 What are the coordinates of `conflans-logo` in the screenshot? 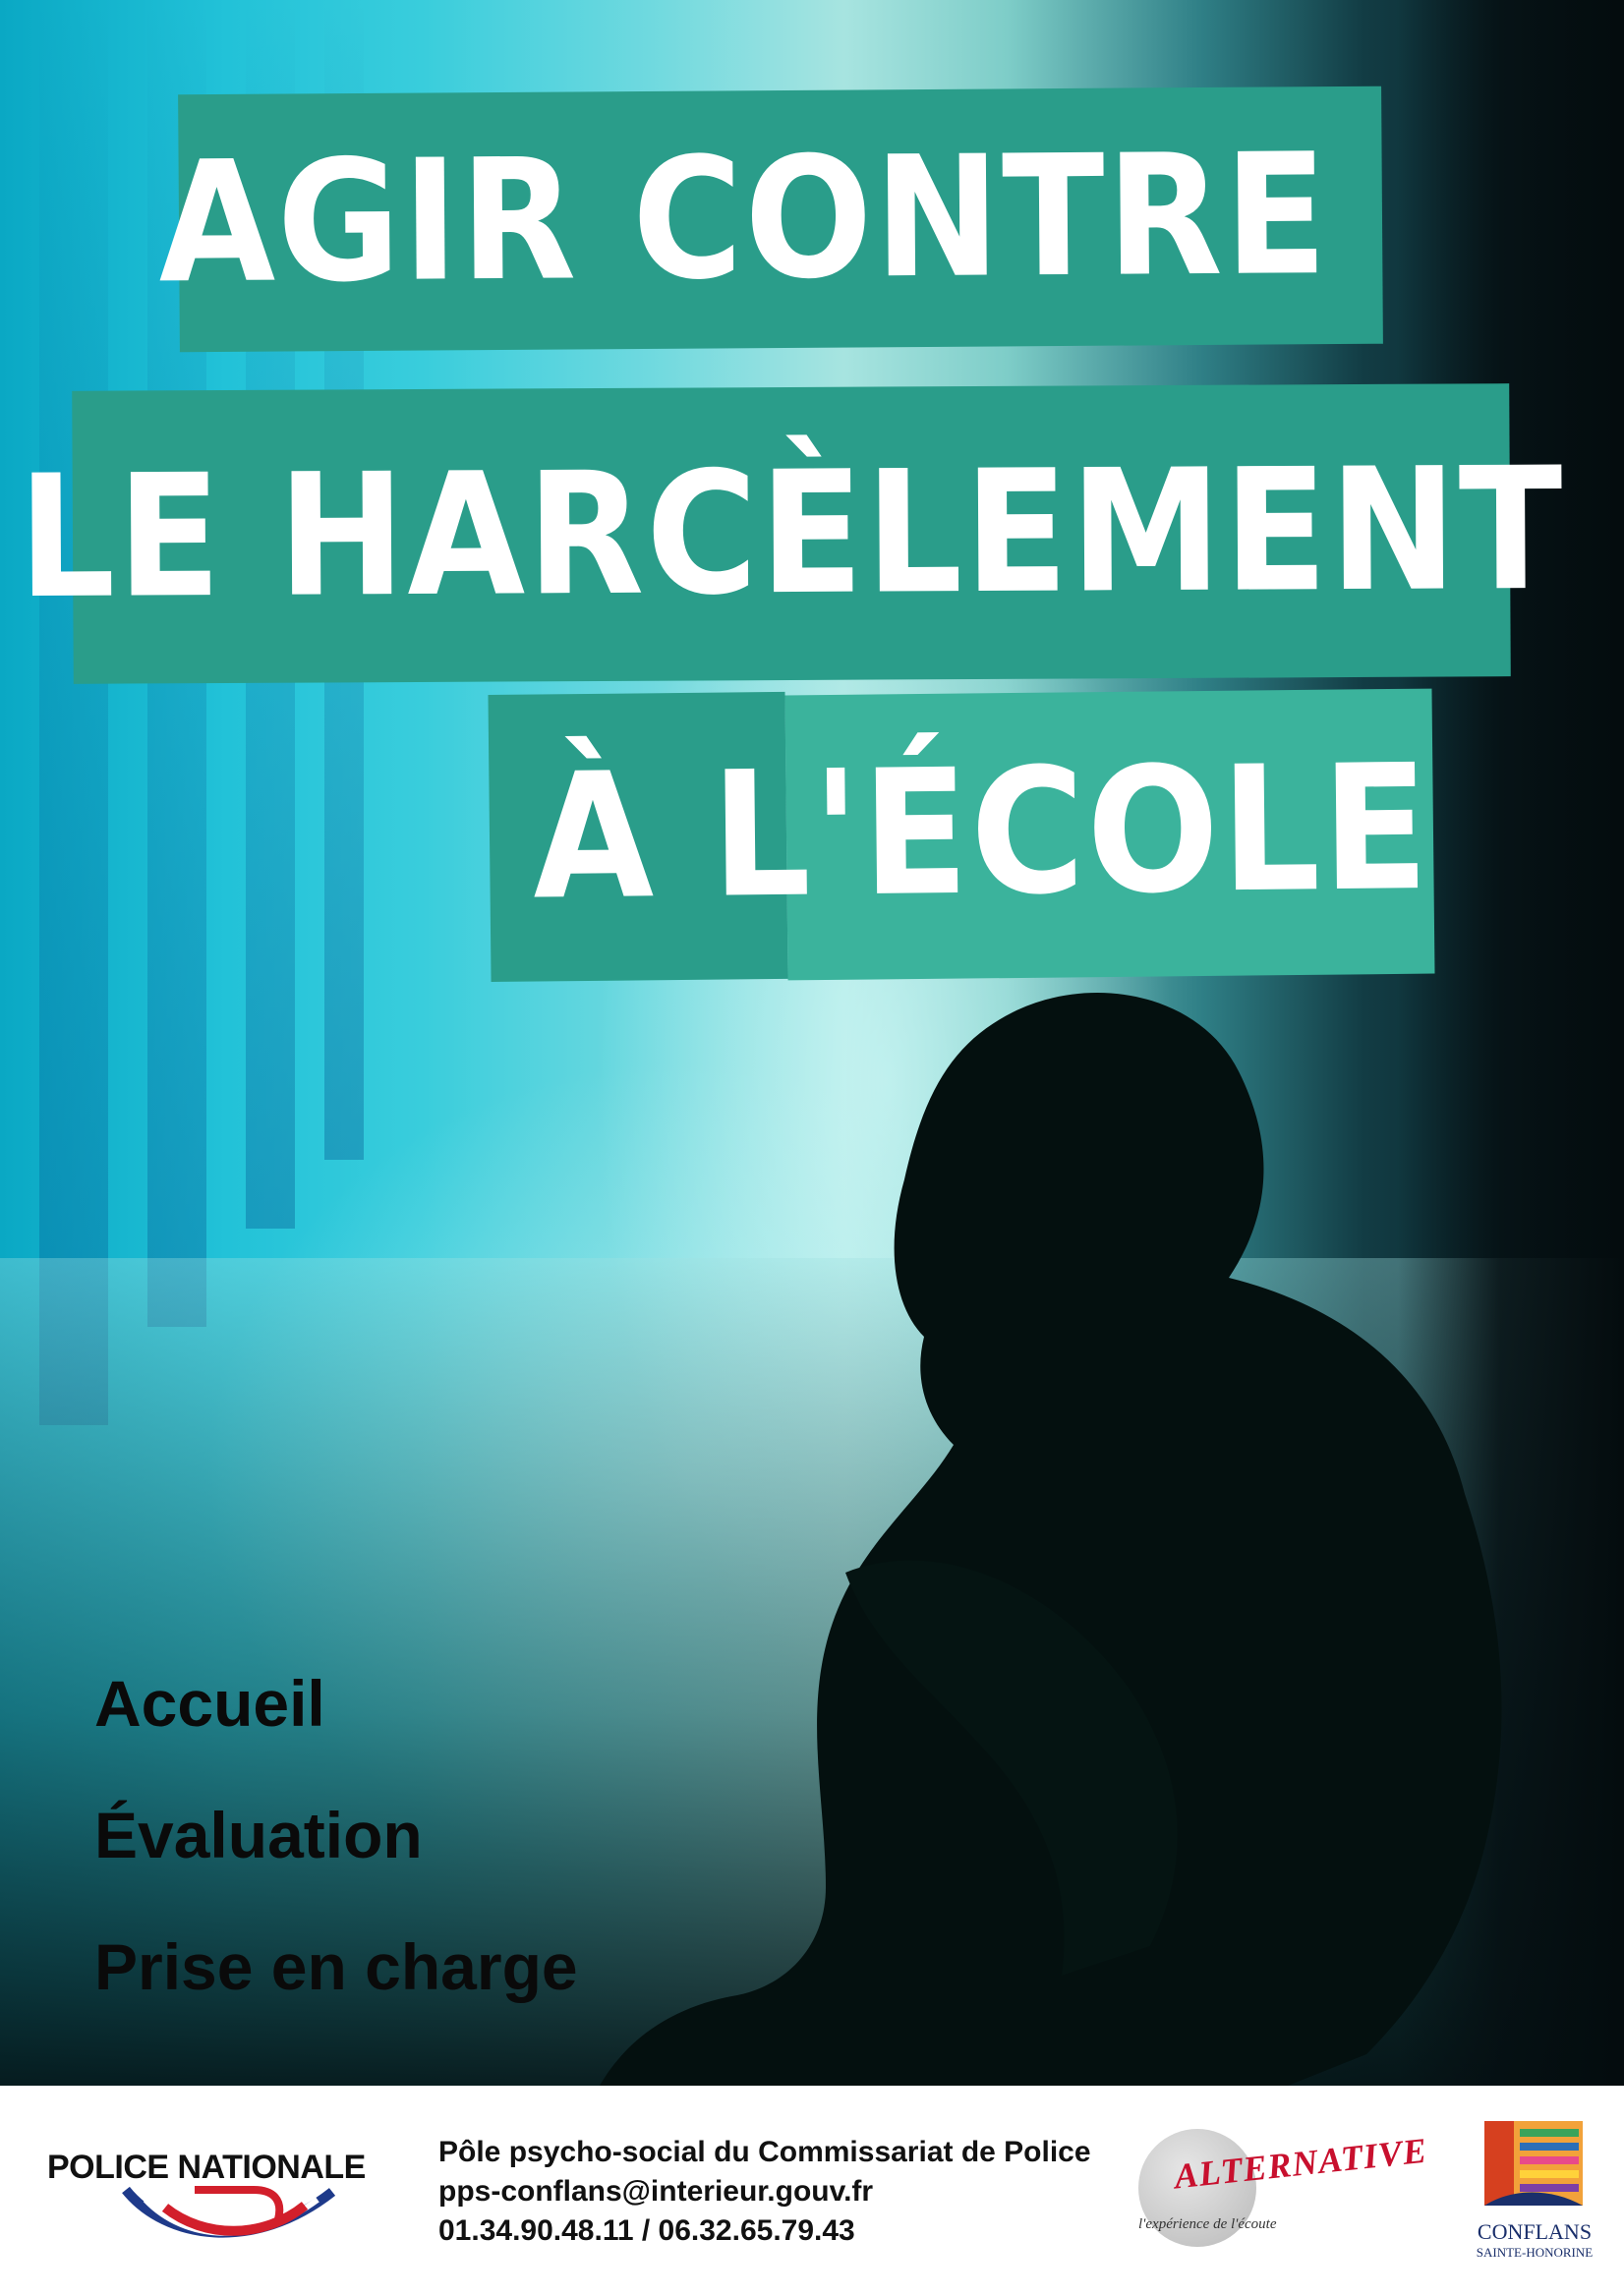 It's located at (1533, 2164).